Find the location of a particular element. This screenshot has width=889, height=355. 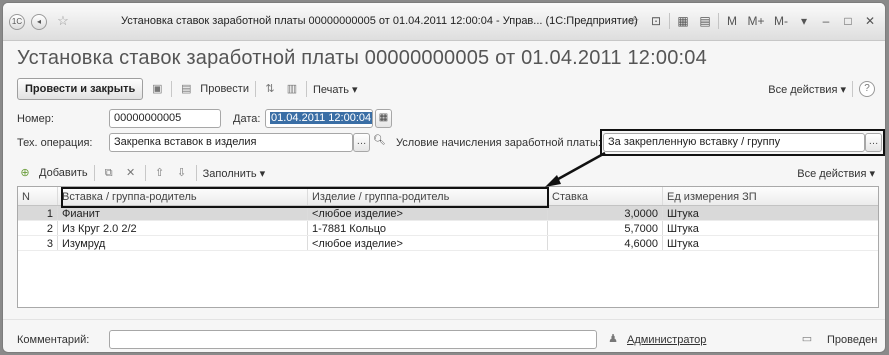

column-header-unit: Ед измерения ЗП is located at coordinates (771, 196).